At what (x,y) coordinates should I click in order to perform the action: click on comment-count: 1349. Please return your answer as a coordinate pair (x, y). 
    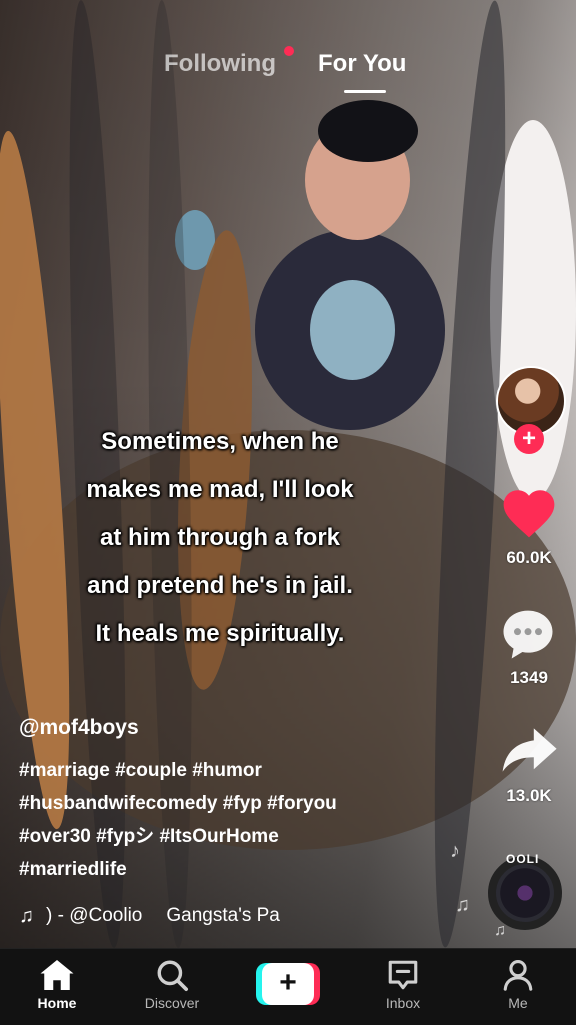
    Looking at the image, I should click on (529, 677).